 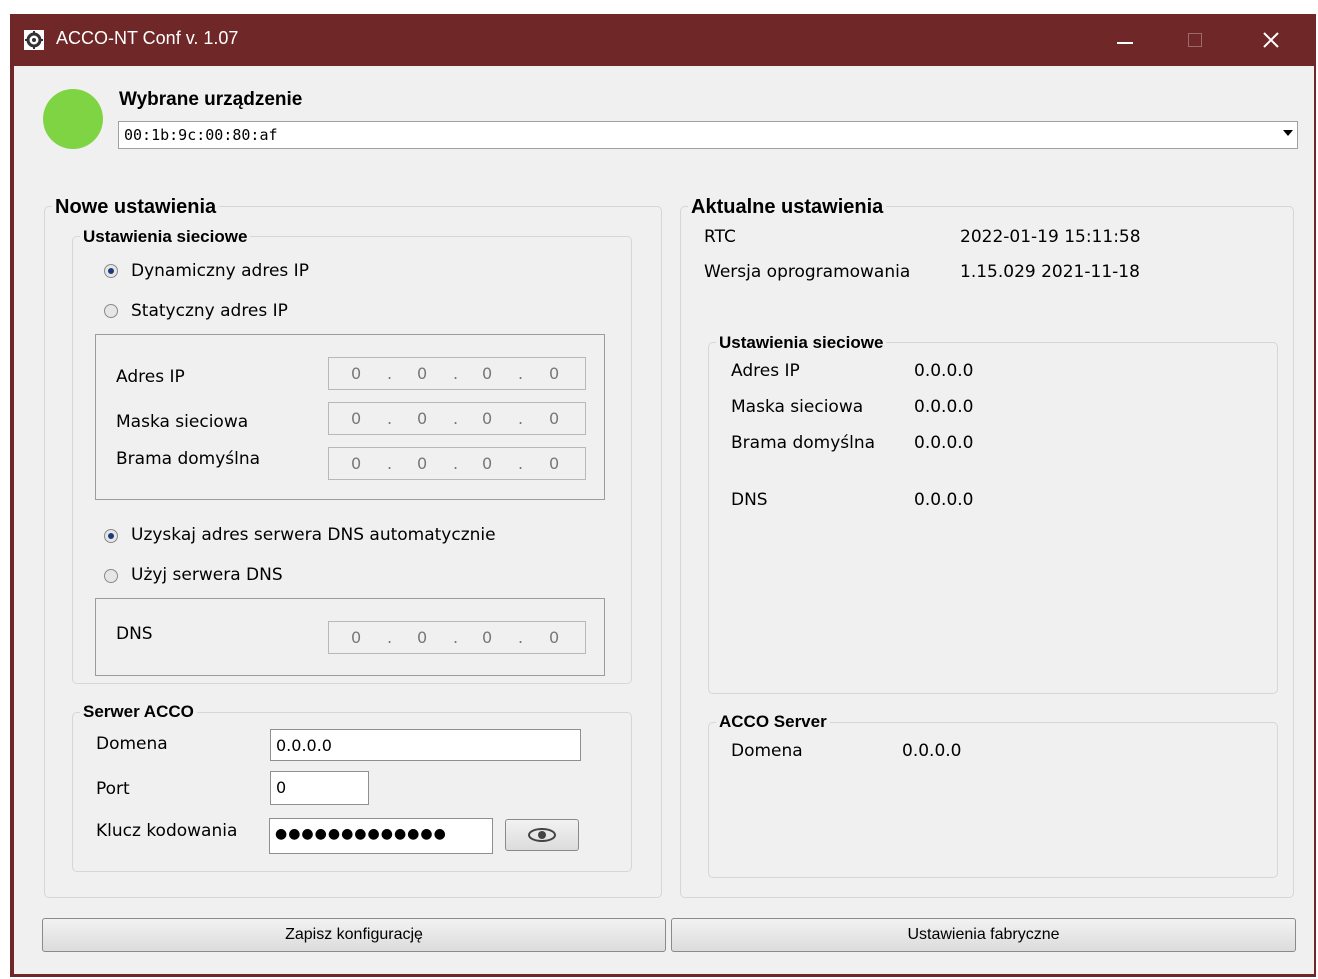 What do you see at coordinates (313, 535) in the screenshot?
I see `dns-auto-label: Uzyskaj adres serwera DNS automatycznie` at bounding box center [313, 535].